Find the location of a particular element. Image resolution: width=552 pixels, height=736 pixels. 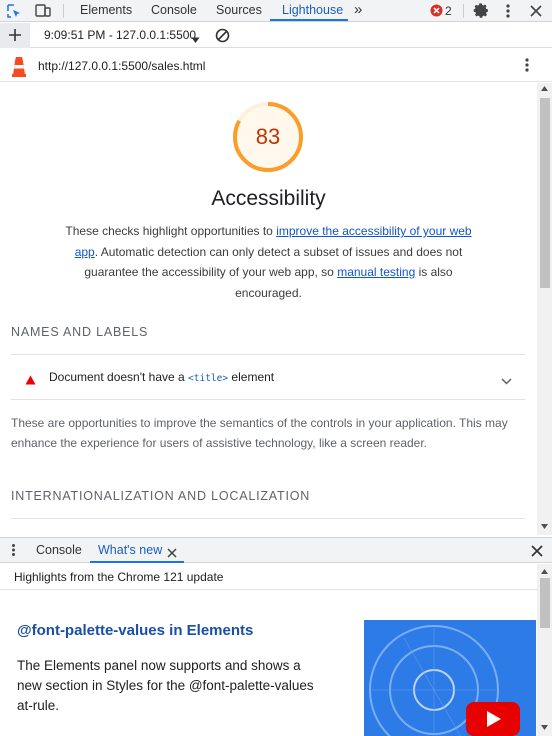

tab-sources: Sources is located at coordinates (239, 11).